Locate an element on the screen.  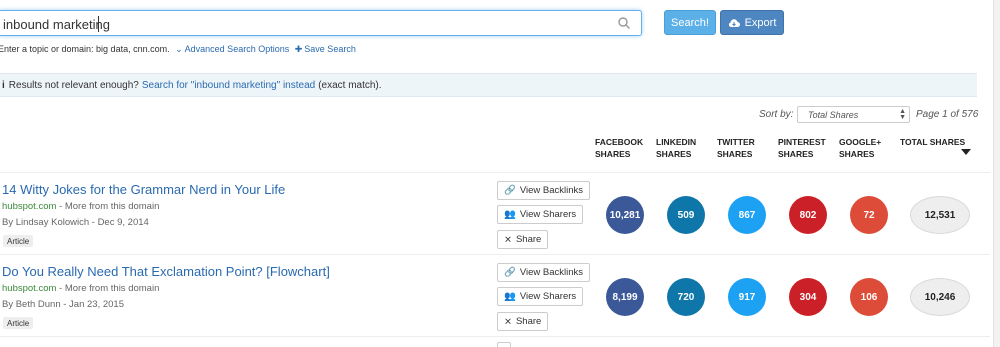
cloud-download-icon is located at coordinates (734, 22).